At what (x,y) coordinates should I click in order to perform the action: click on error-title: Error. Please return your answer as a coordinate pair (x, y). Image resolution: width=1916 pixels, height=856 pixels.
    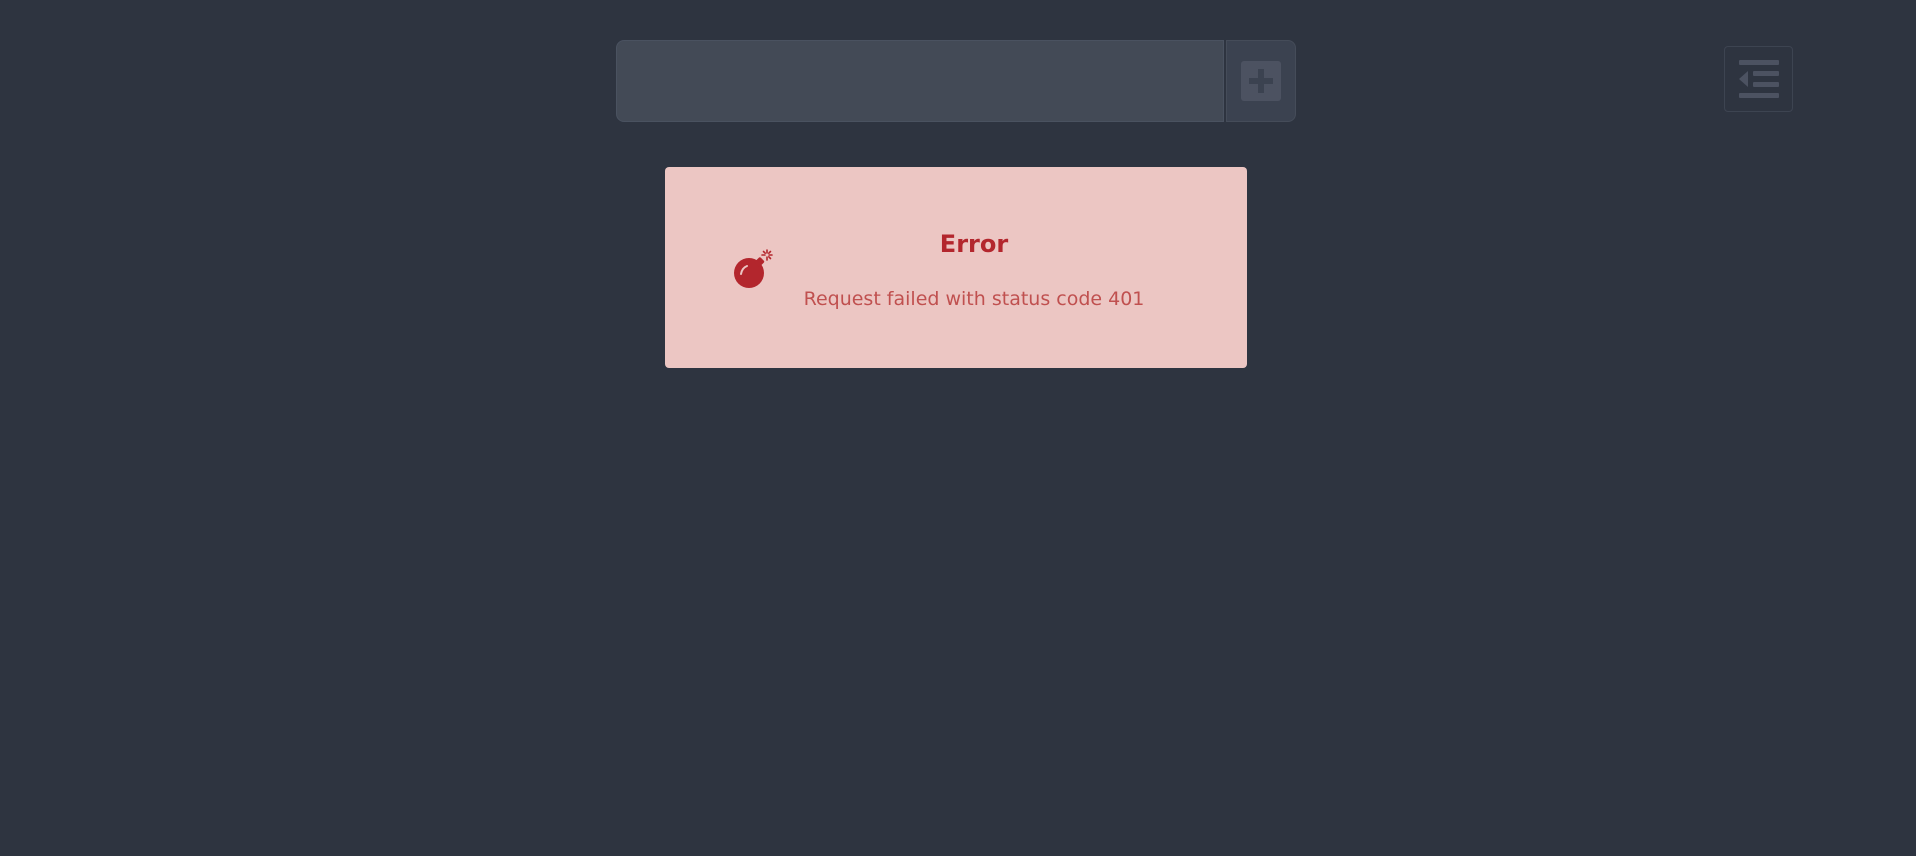
    Looking at the image, I should click on (974, 244).